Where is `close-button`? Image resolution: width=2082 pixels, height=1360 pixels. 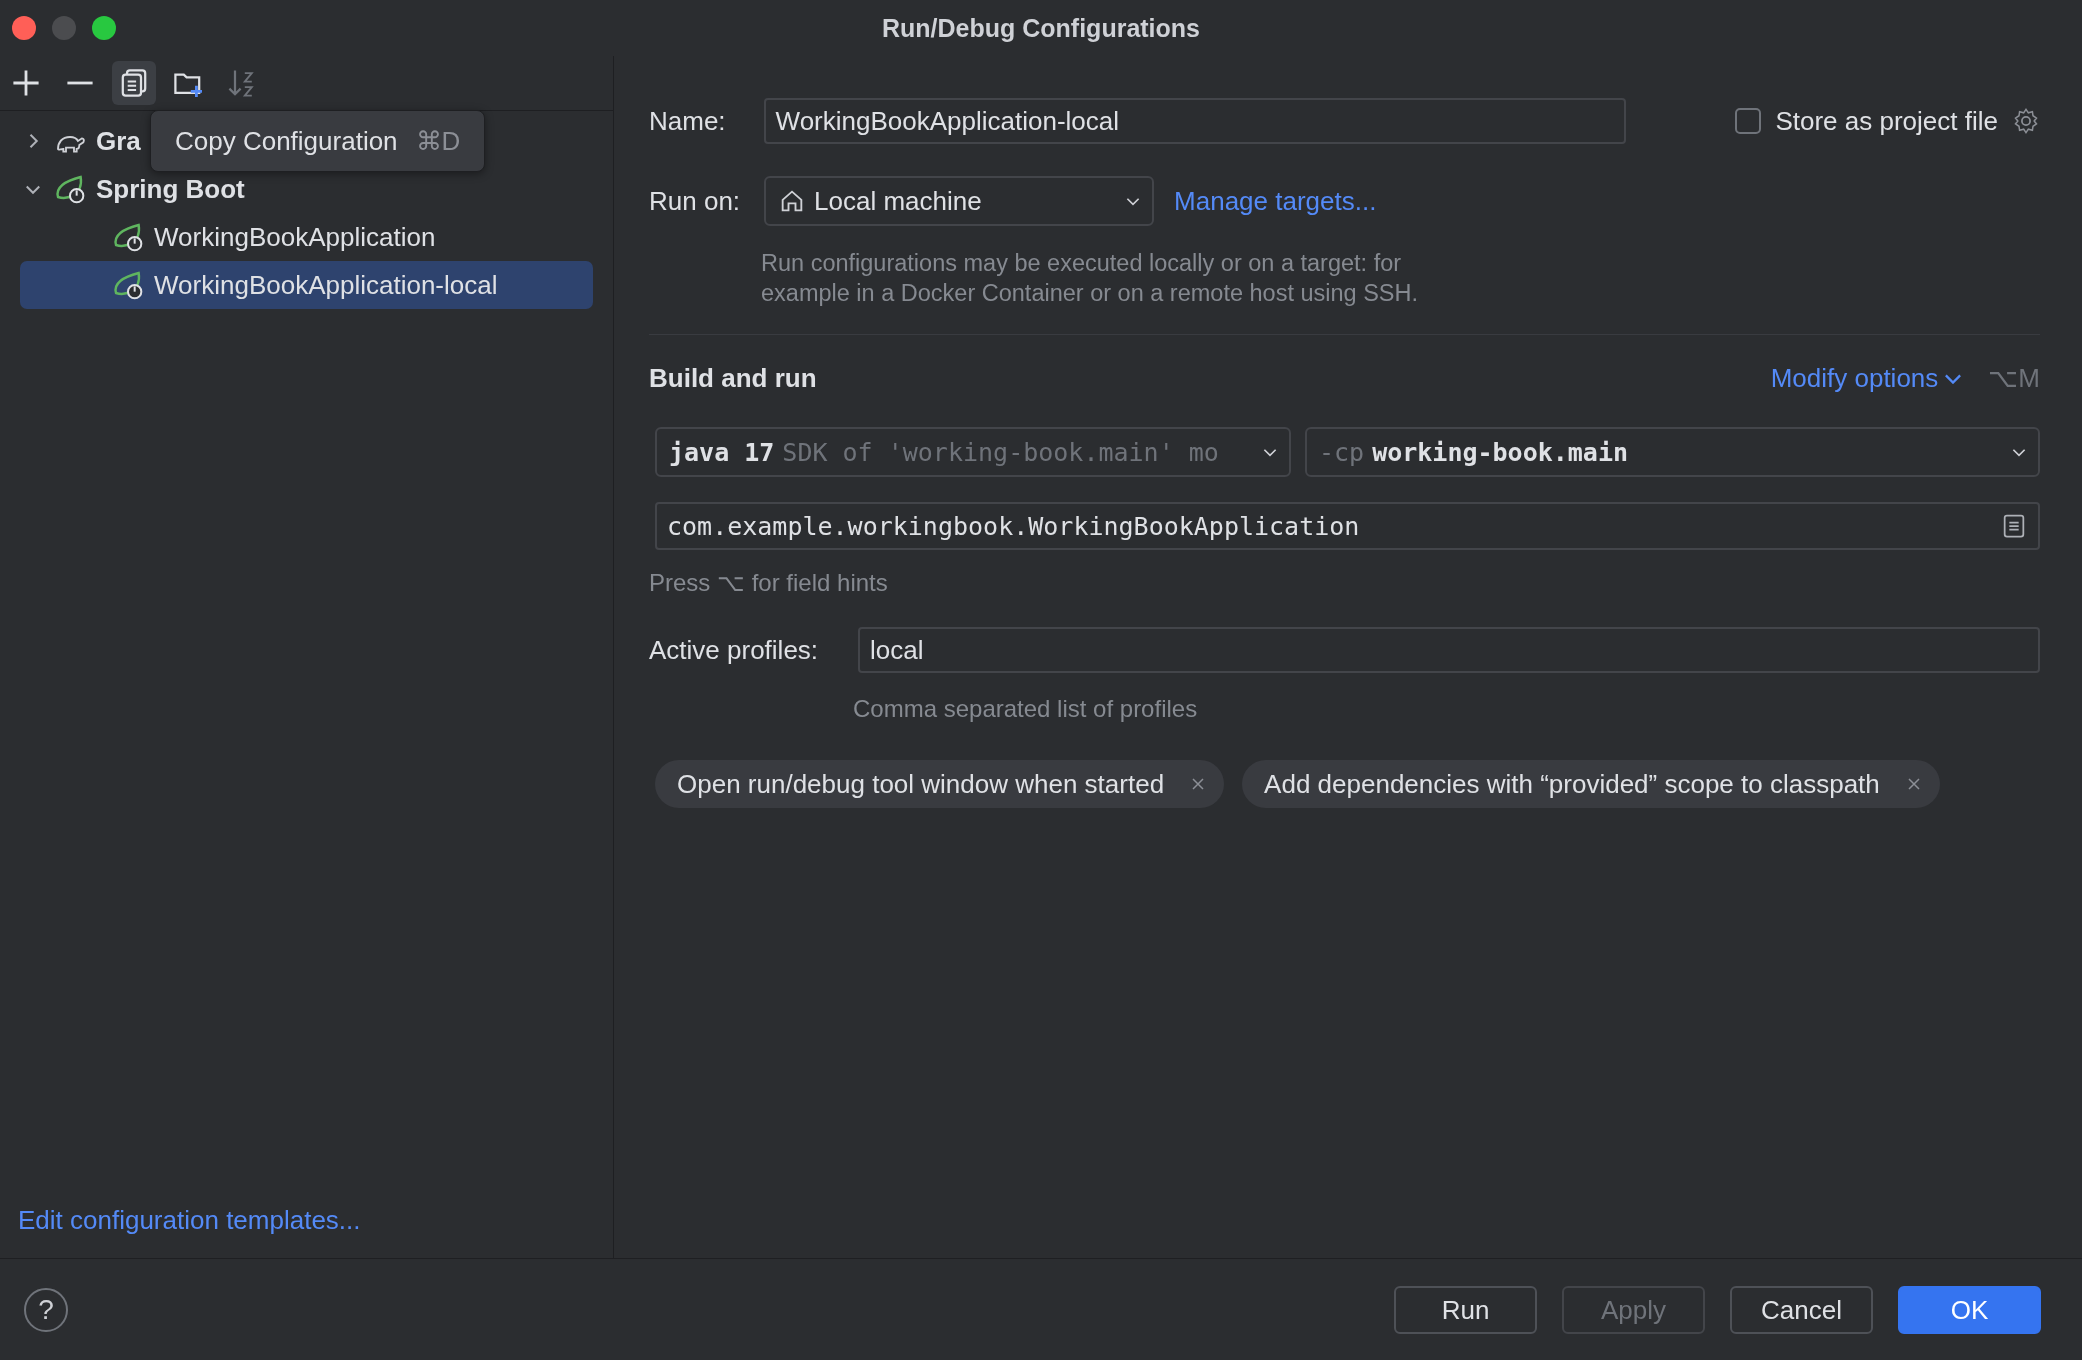 close-button is located at coordinates (24, 28).